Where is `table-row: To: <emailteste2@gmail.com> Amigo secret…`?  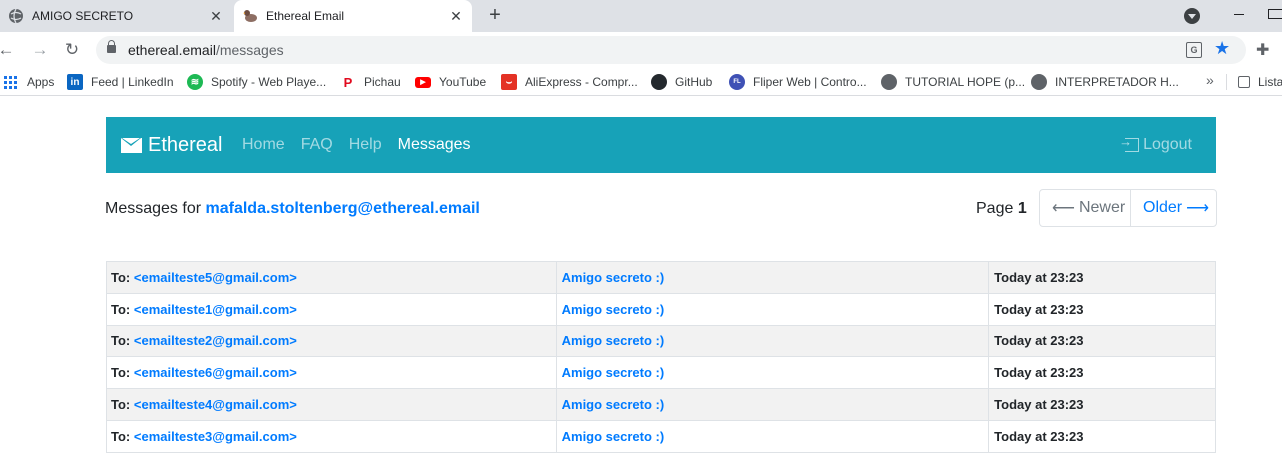 table-row: To: <emailteste2@gmail.com> Amigo secret… is located at coordinates (661, 341).